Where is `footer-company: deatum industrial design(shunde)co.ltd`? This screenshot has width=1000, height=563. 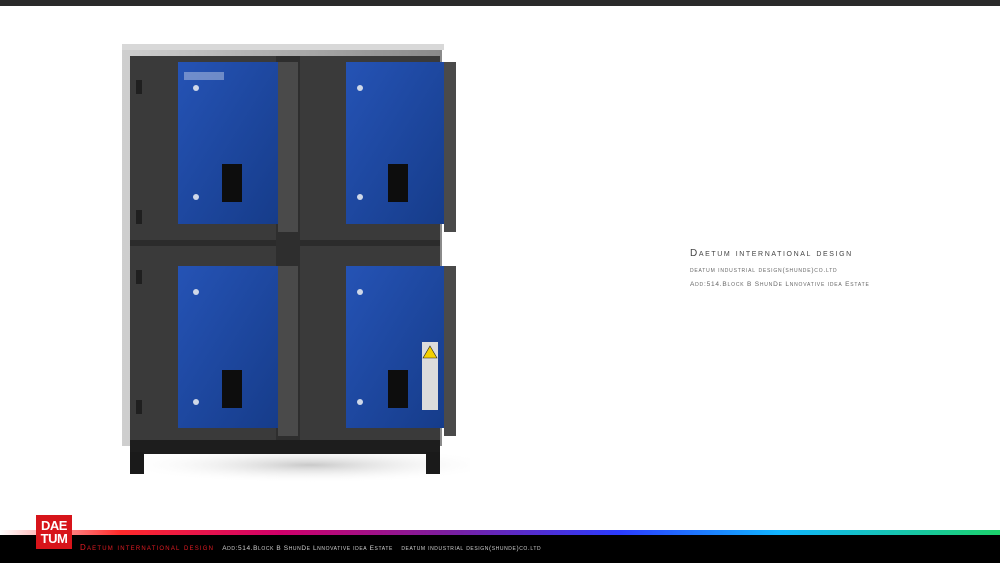
footer-company: deatum industrial design(shunde)co.ltd is located at coordinates (471, 548).